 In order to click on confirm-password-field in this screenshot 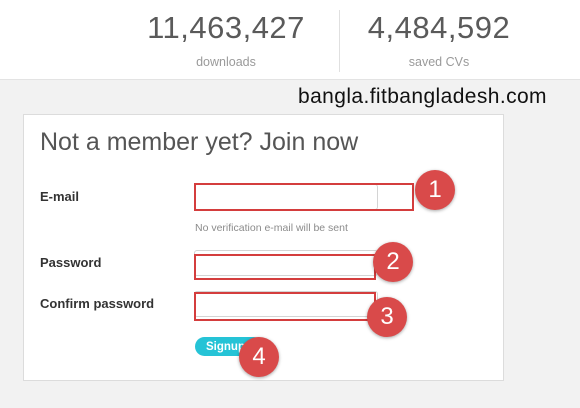, I will do `click(286, 304)`.